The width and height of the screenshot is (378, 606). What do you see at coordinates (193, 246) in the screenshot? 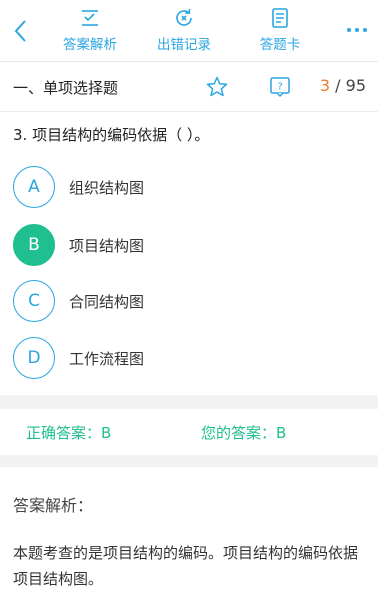
I see `option-b: B 项目结构图` at bounding box center [193, 246].